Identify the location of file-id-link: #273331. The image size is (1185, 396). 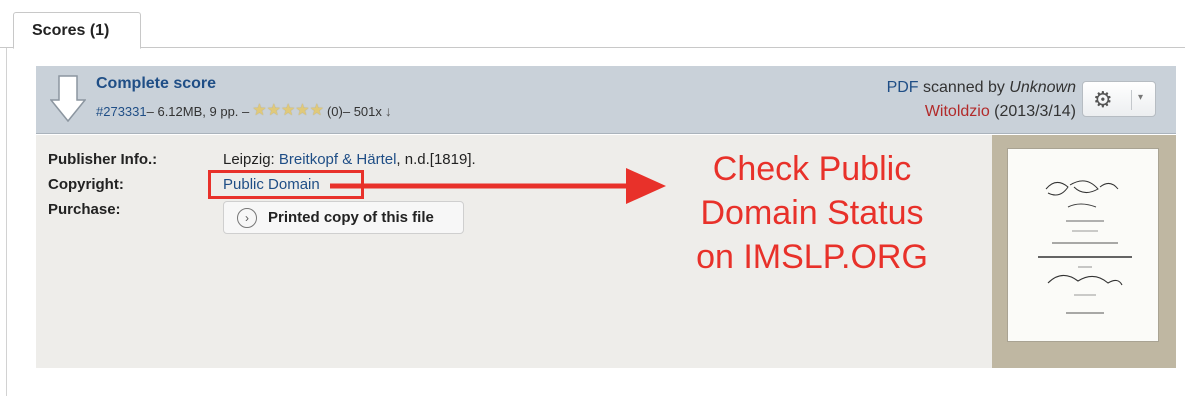
(121, 111).